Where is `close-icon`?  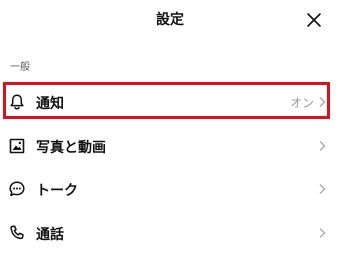
close-icon is located at coordinates (314, 20).